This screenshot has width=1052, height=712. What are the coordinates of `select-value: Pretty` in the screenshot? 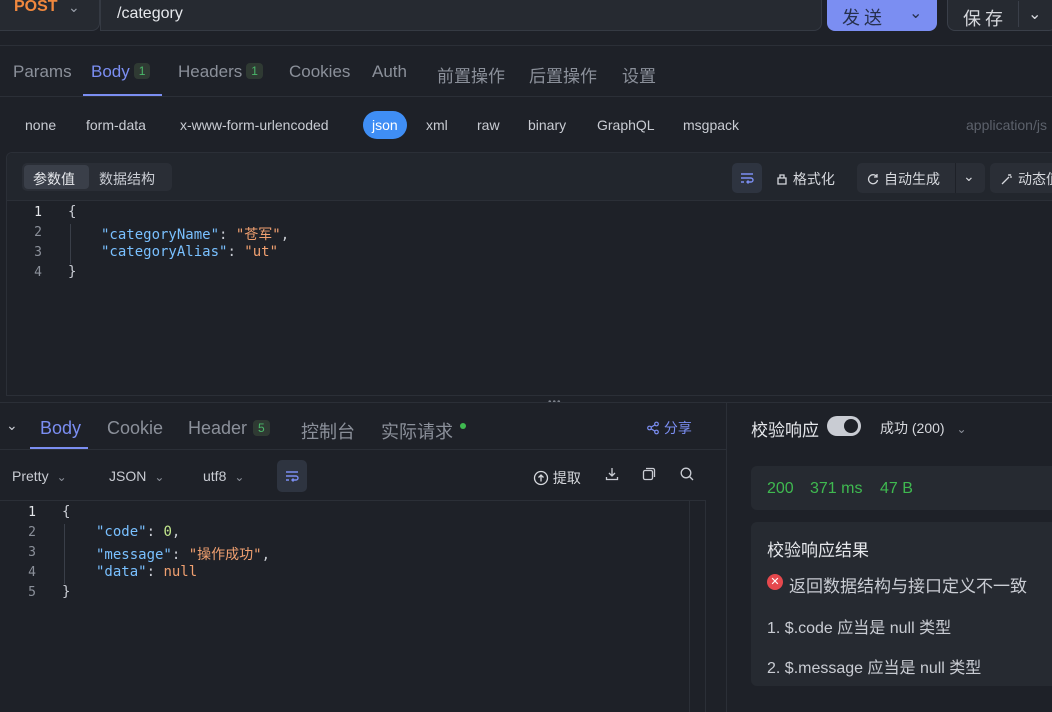 It's located at (30, 476).